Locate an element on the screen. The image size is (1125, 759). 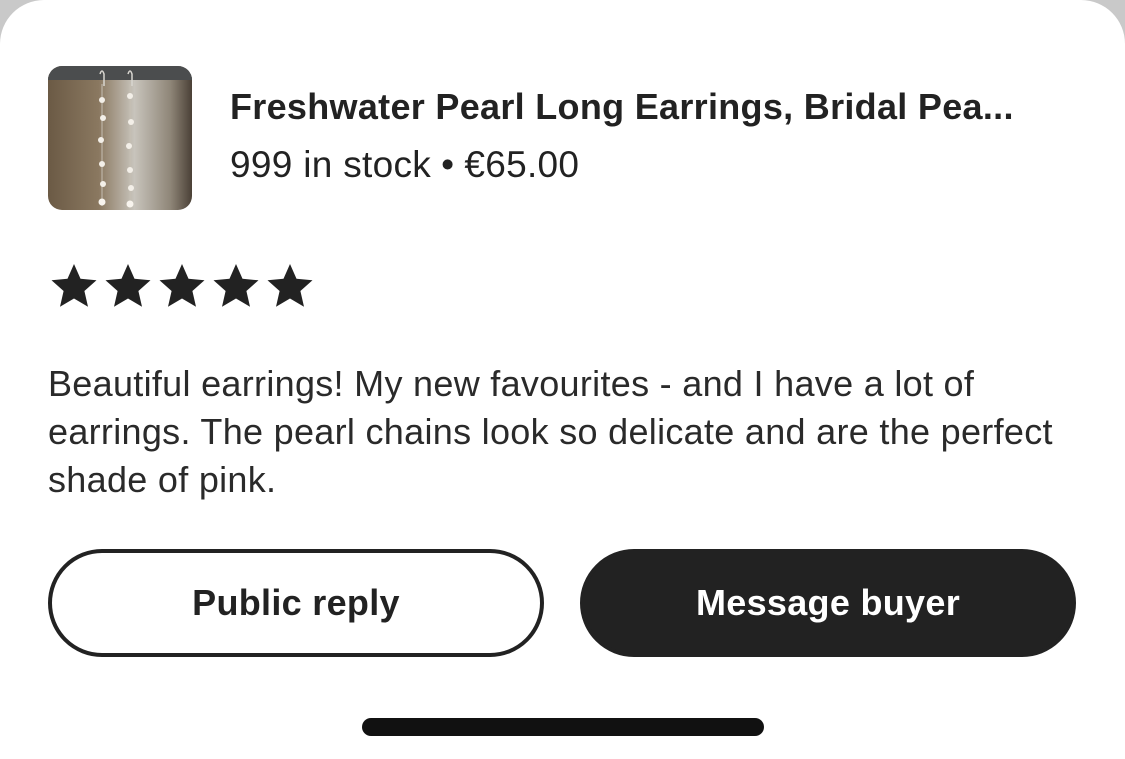
listing-thumbnail is located at coordinates (120, 138).